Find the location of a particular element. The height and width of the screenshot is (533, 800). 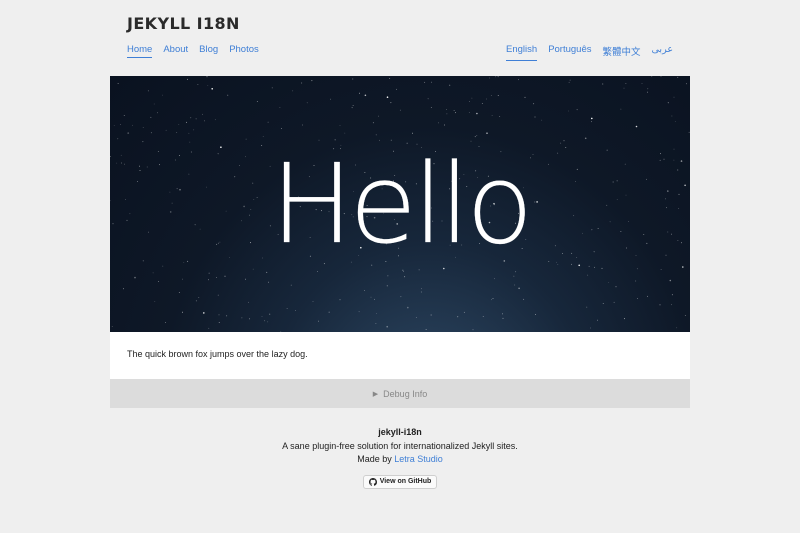

lang-item-portuguese: Português is located at coordinates (569, 52).